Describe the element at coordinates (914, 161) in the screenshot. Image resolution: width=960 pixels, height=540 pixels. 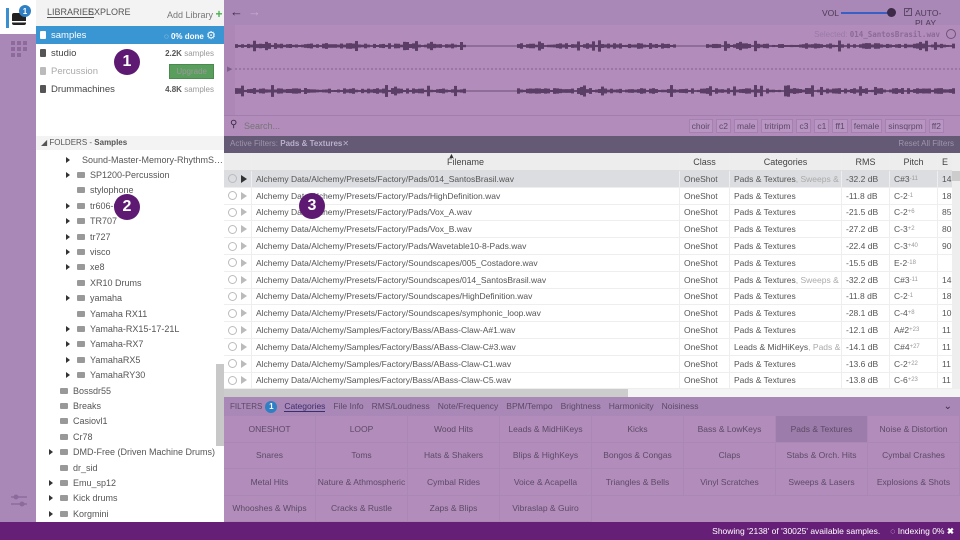
I see `column-pitch: Pitch` at that location.